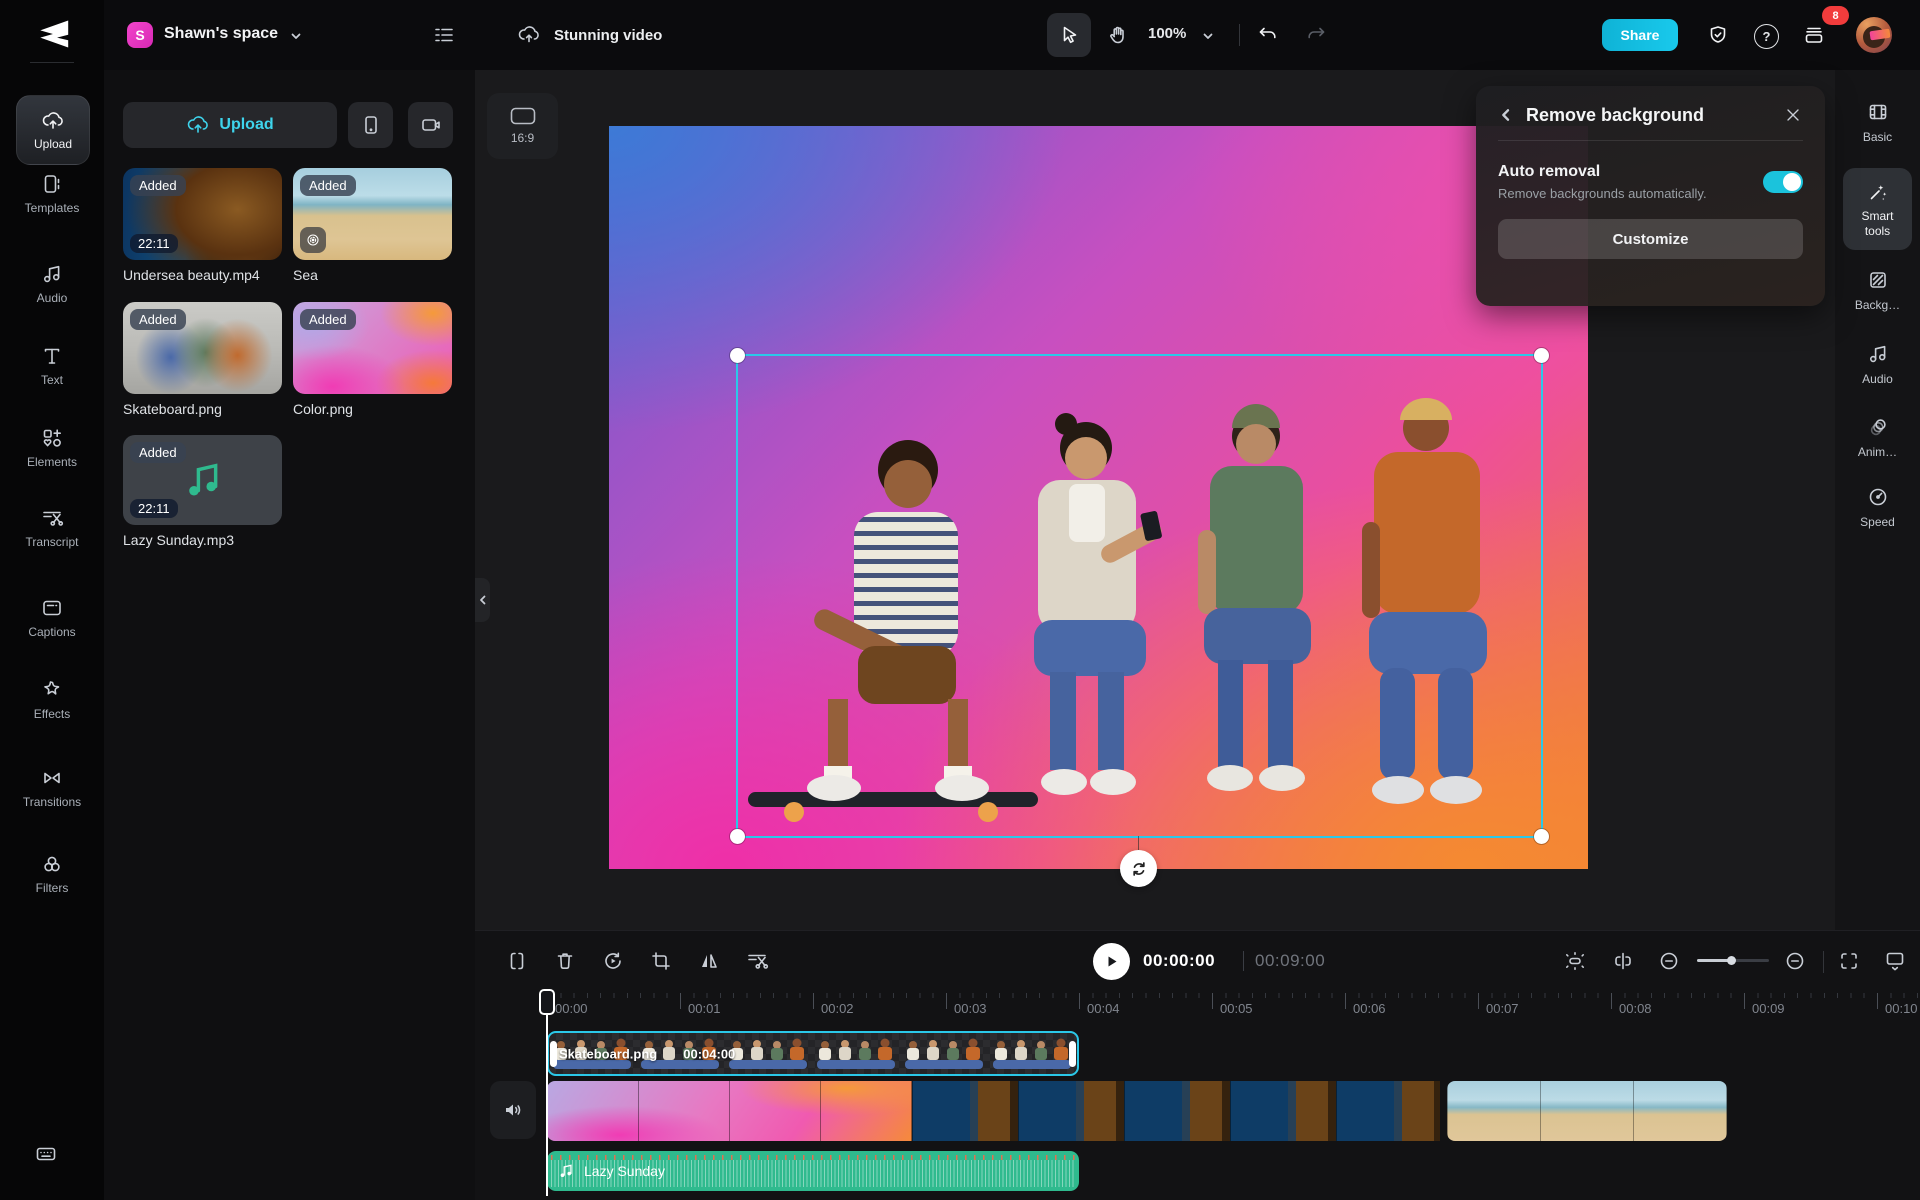 The height and width of the screenshot is (1200, 1920). Describe the element at coordinates (53, 144) in the screenshot. I see `sidebar-item-label: Upload` at that location.